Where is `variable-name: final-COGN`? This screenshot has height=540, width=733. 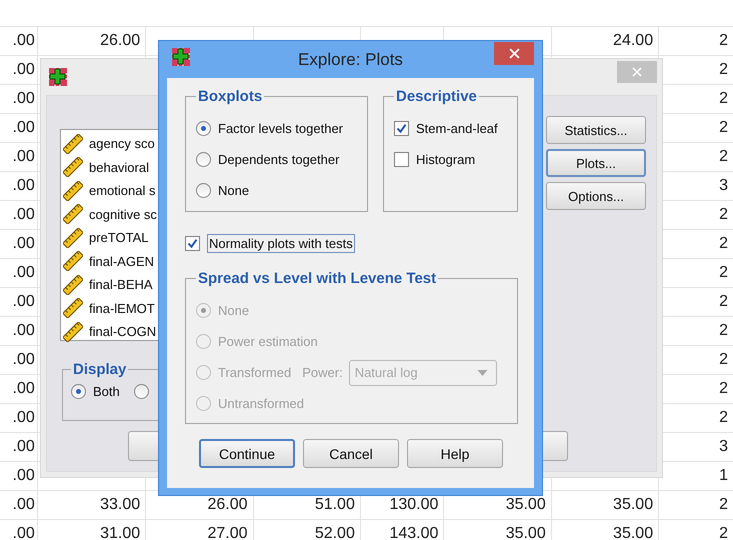 variable-name: final-COGN is located at coordinates (122, 332).